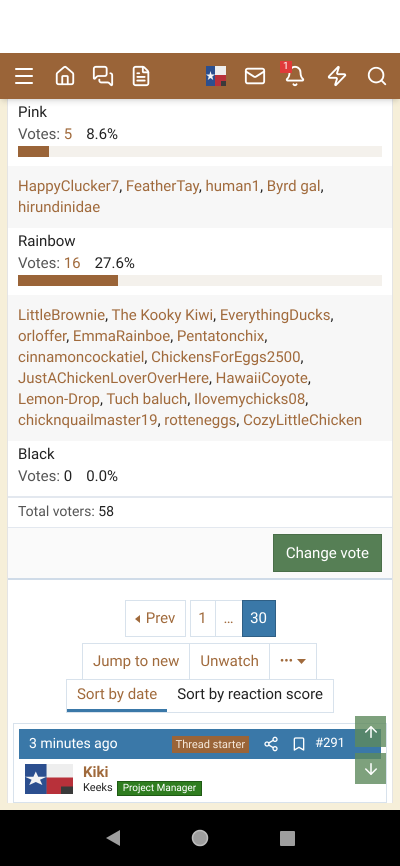  Describe the element at coordinates (49, 263) in the screenshot. I see `votes-count: Votes: 16` at that location.